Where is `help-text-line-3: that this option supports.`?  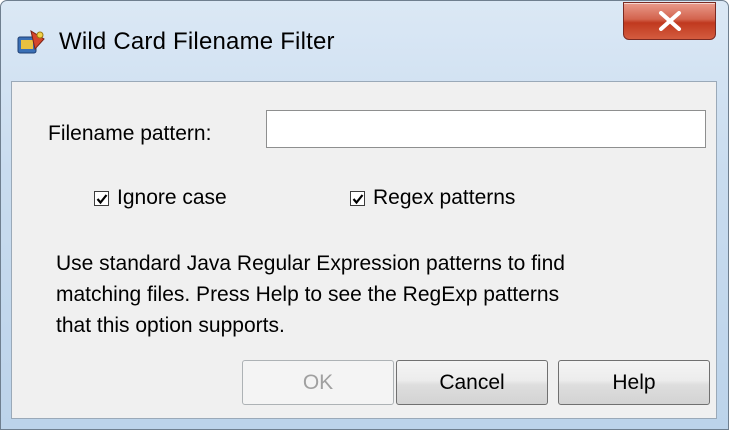
help-text-line-3: that this option supports. is located at coordinates (170, 325).